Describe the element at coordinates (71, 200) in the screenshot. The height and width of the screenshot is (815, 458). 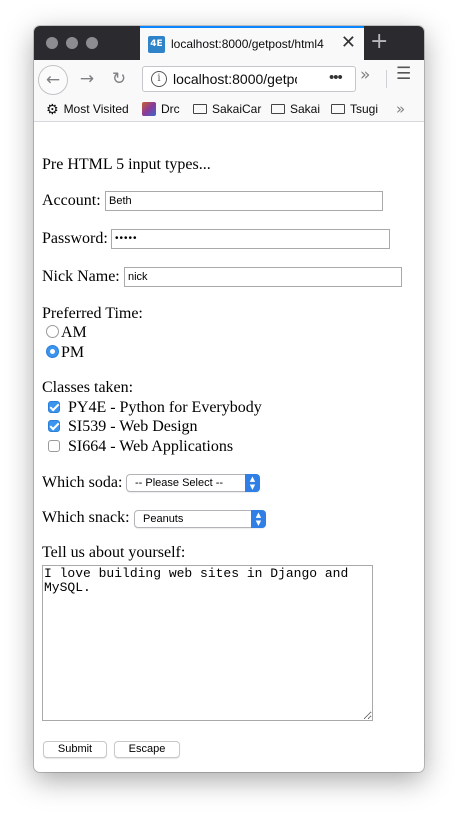
I see `account-label: Account:` at that location.